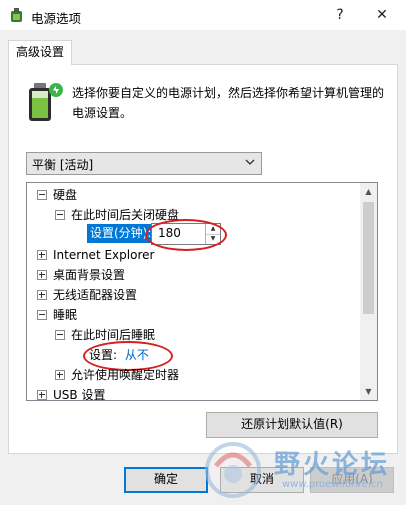 The height and width of the screenshot is (505, 406). Describe the element at coordinates (332, 484) in the screenshot. I see `watermark-url: www.proewildfire.cn` at that location.